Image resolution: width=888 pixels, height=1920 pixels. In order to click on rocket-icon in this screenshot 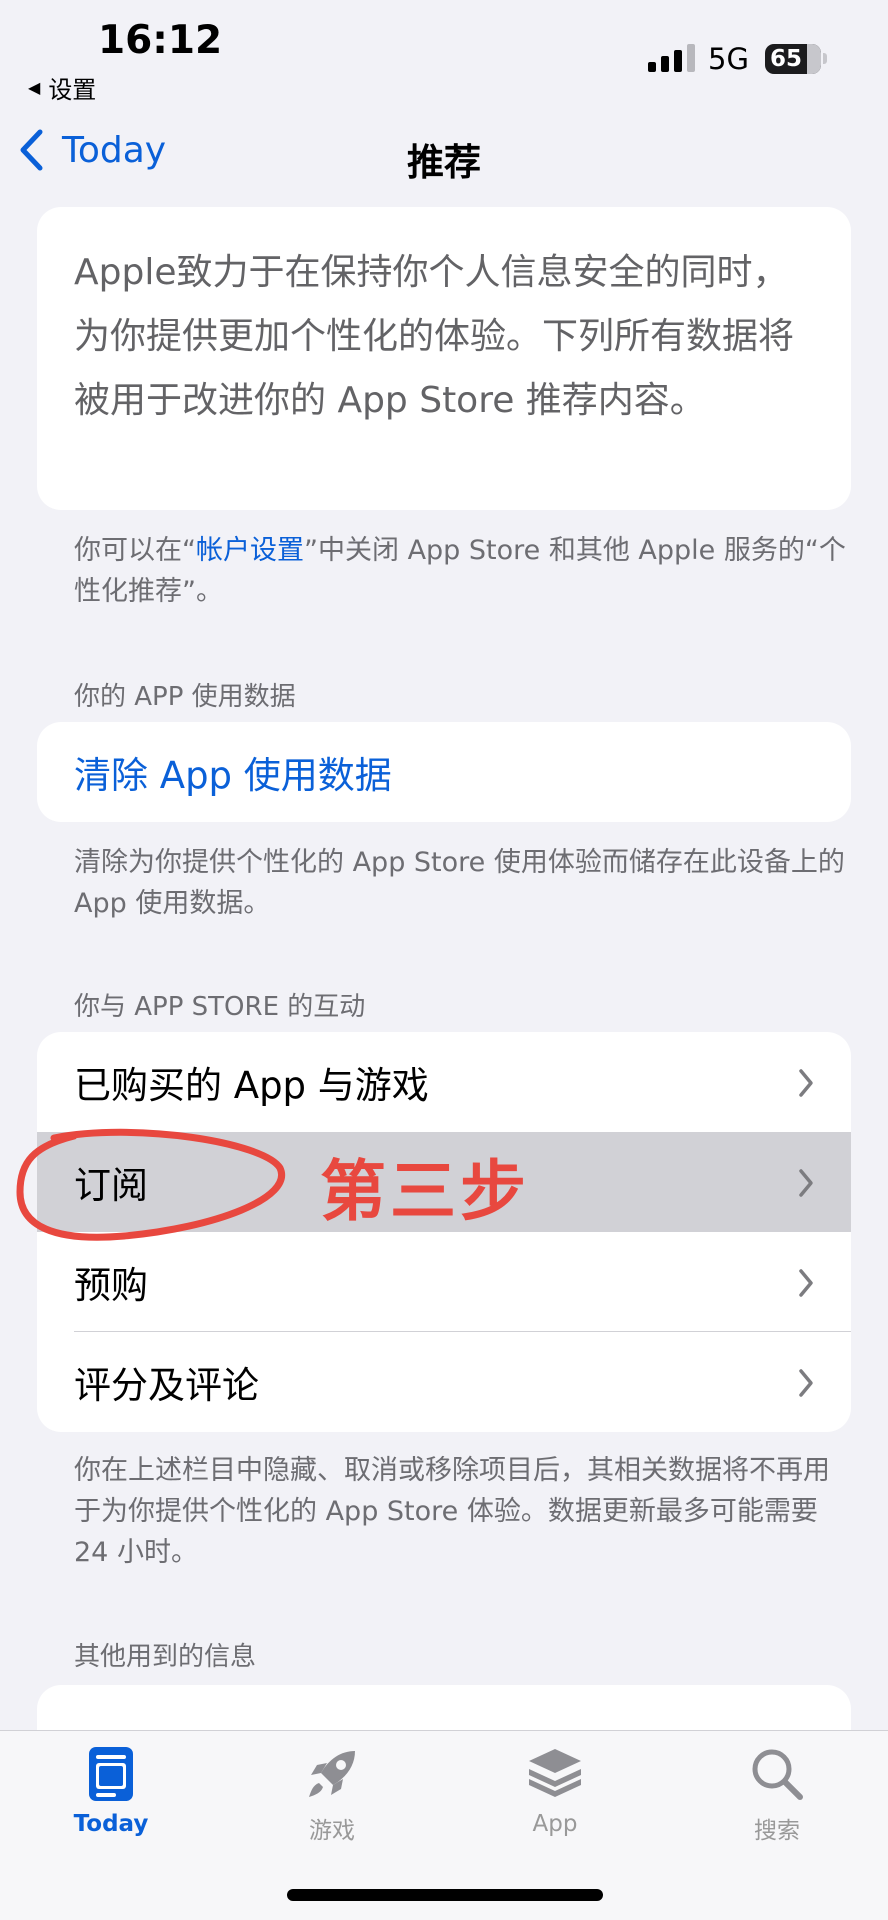, I will do `click(332, 1774)`.